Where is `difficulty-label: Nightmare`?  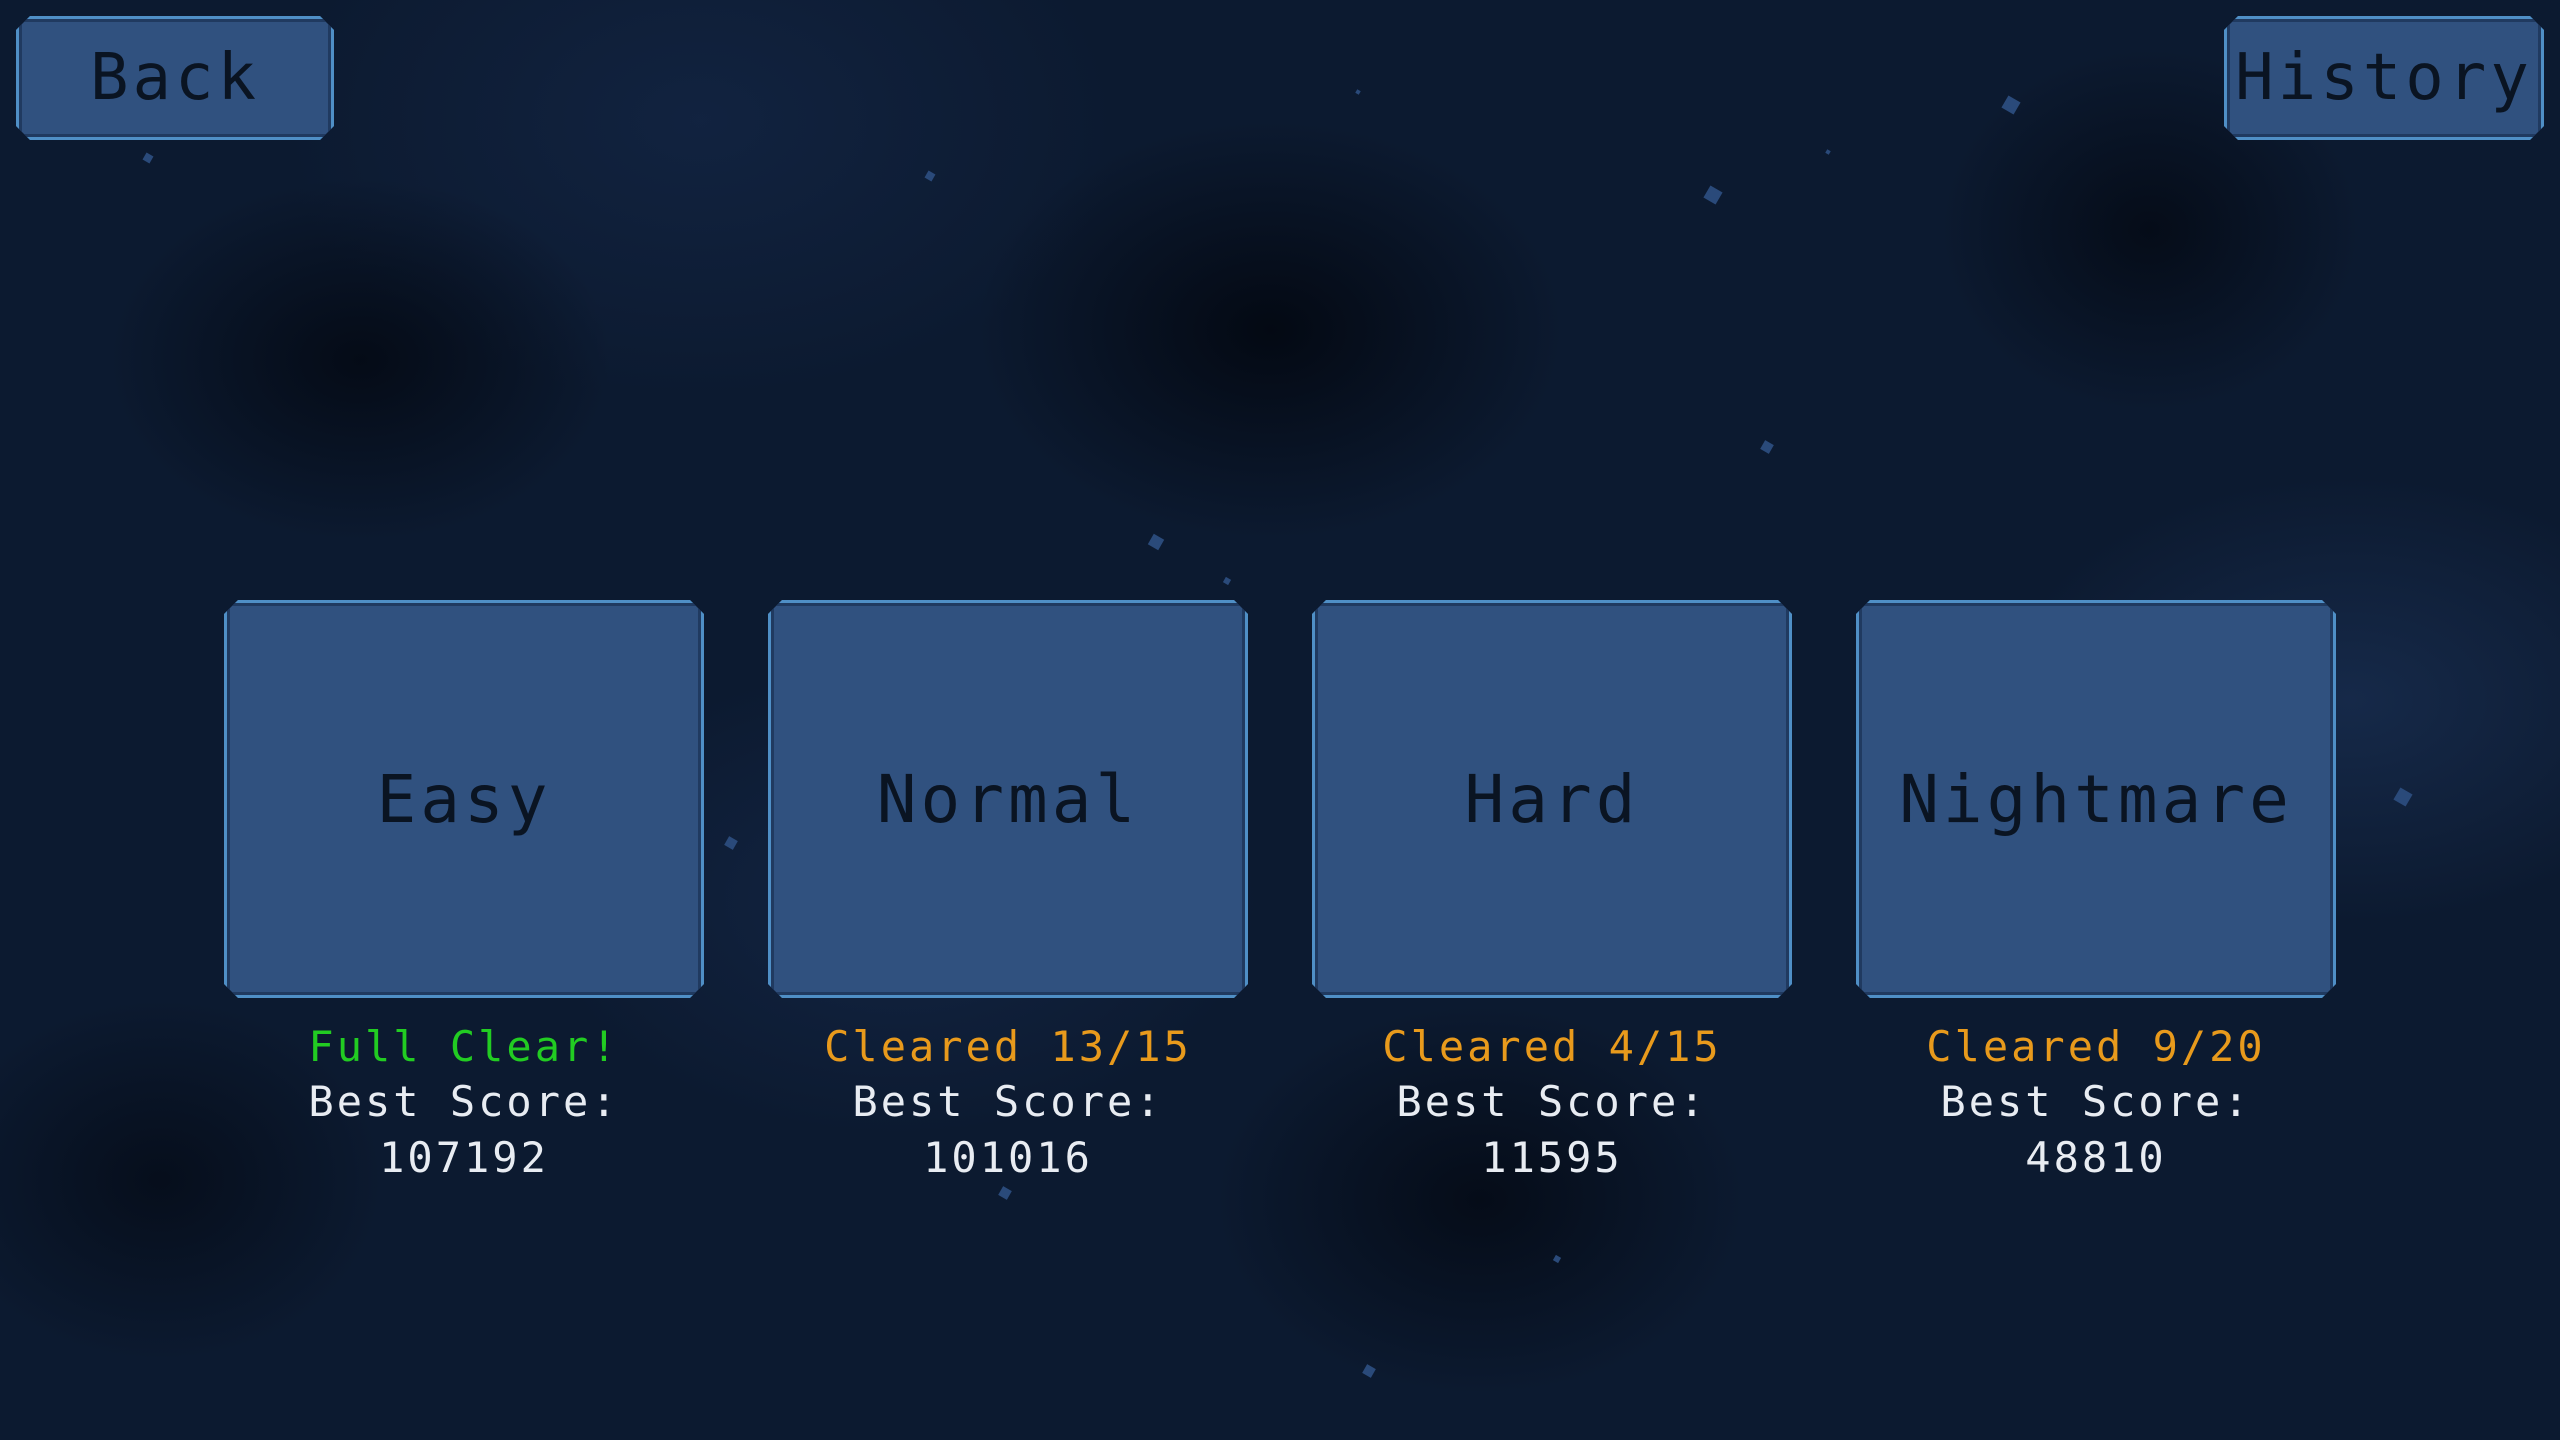 difficulty-label: Nightmare is located at coordinates (2096, 799).